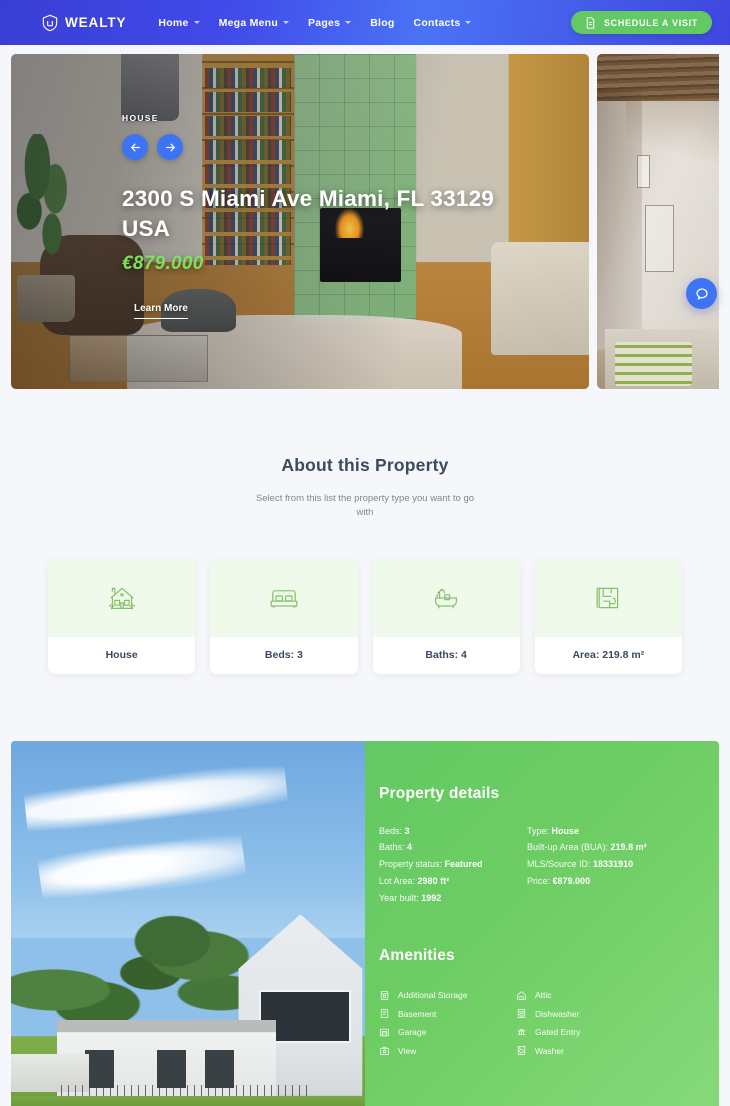  What do you see at coordinates (584, 1051) in the screenshot?
I see `amenity-item: Washer` at bounding box center [584, 1051].